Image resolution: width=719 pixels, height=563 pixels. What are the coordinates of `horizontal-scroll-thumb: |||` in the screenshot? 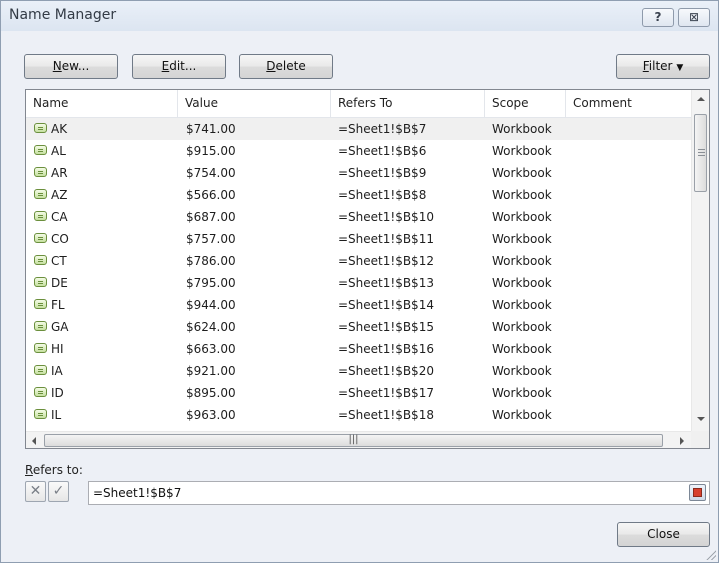 It's located at (353, 440).